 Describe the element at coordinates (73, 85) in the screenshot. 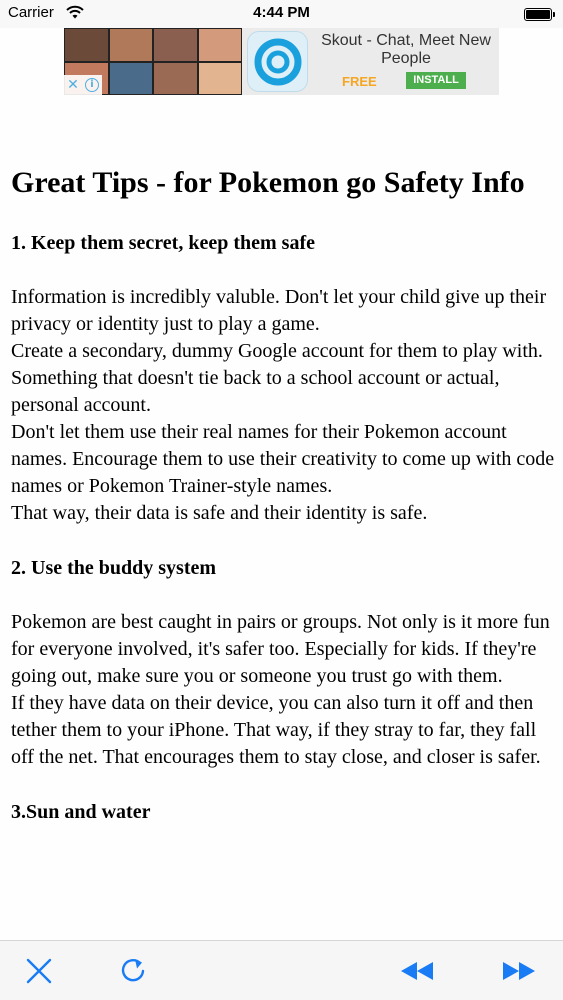

I see `ad-close-icon: ✕` at that location.